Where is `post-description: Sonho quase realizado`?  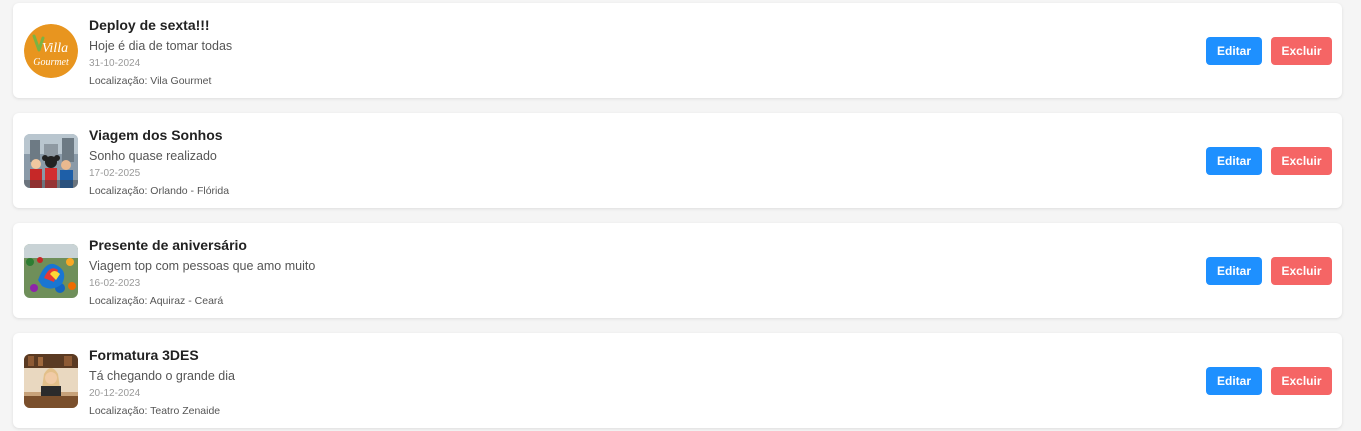
post-description: Sonho quase realizado is located at coordinates (153, 156).